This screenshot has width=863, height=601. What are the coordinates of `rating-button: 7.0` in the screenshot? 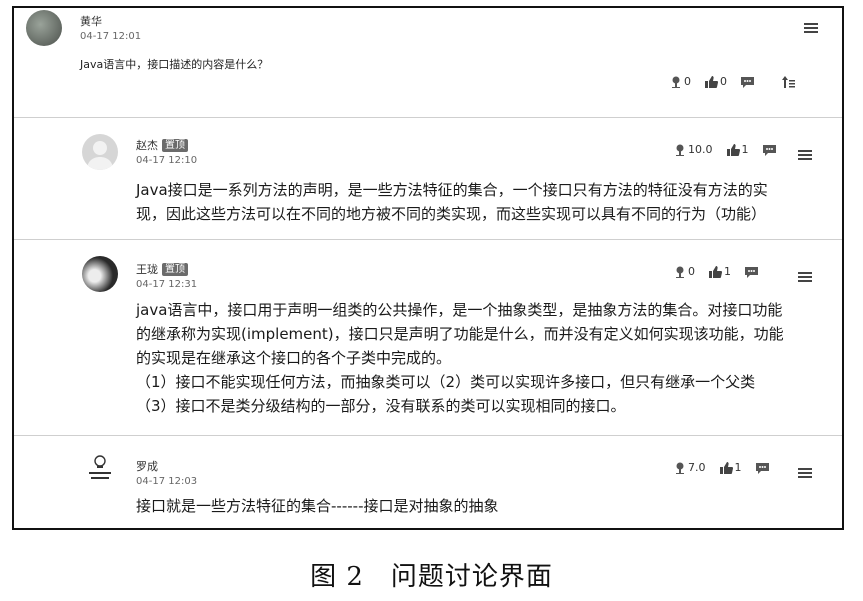 It's located at (690, 467).